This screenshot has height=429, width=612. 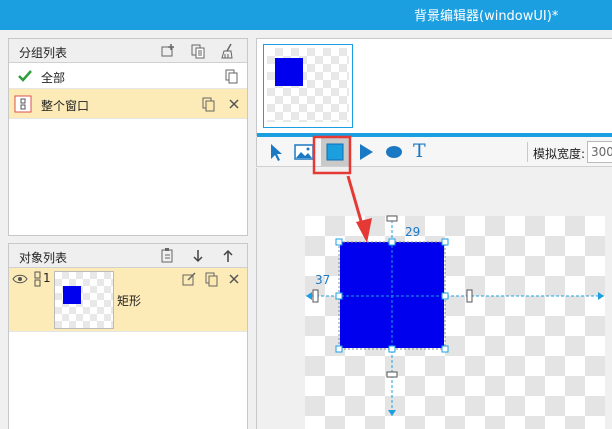 What do you see at coordinates (486, 16) in the screenshot?
I see `window-title: 背景编辑器(windowUI)*` at bounding box center [486, 16].